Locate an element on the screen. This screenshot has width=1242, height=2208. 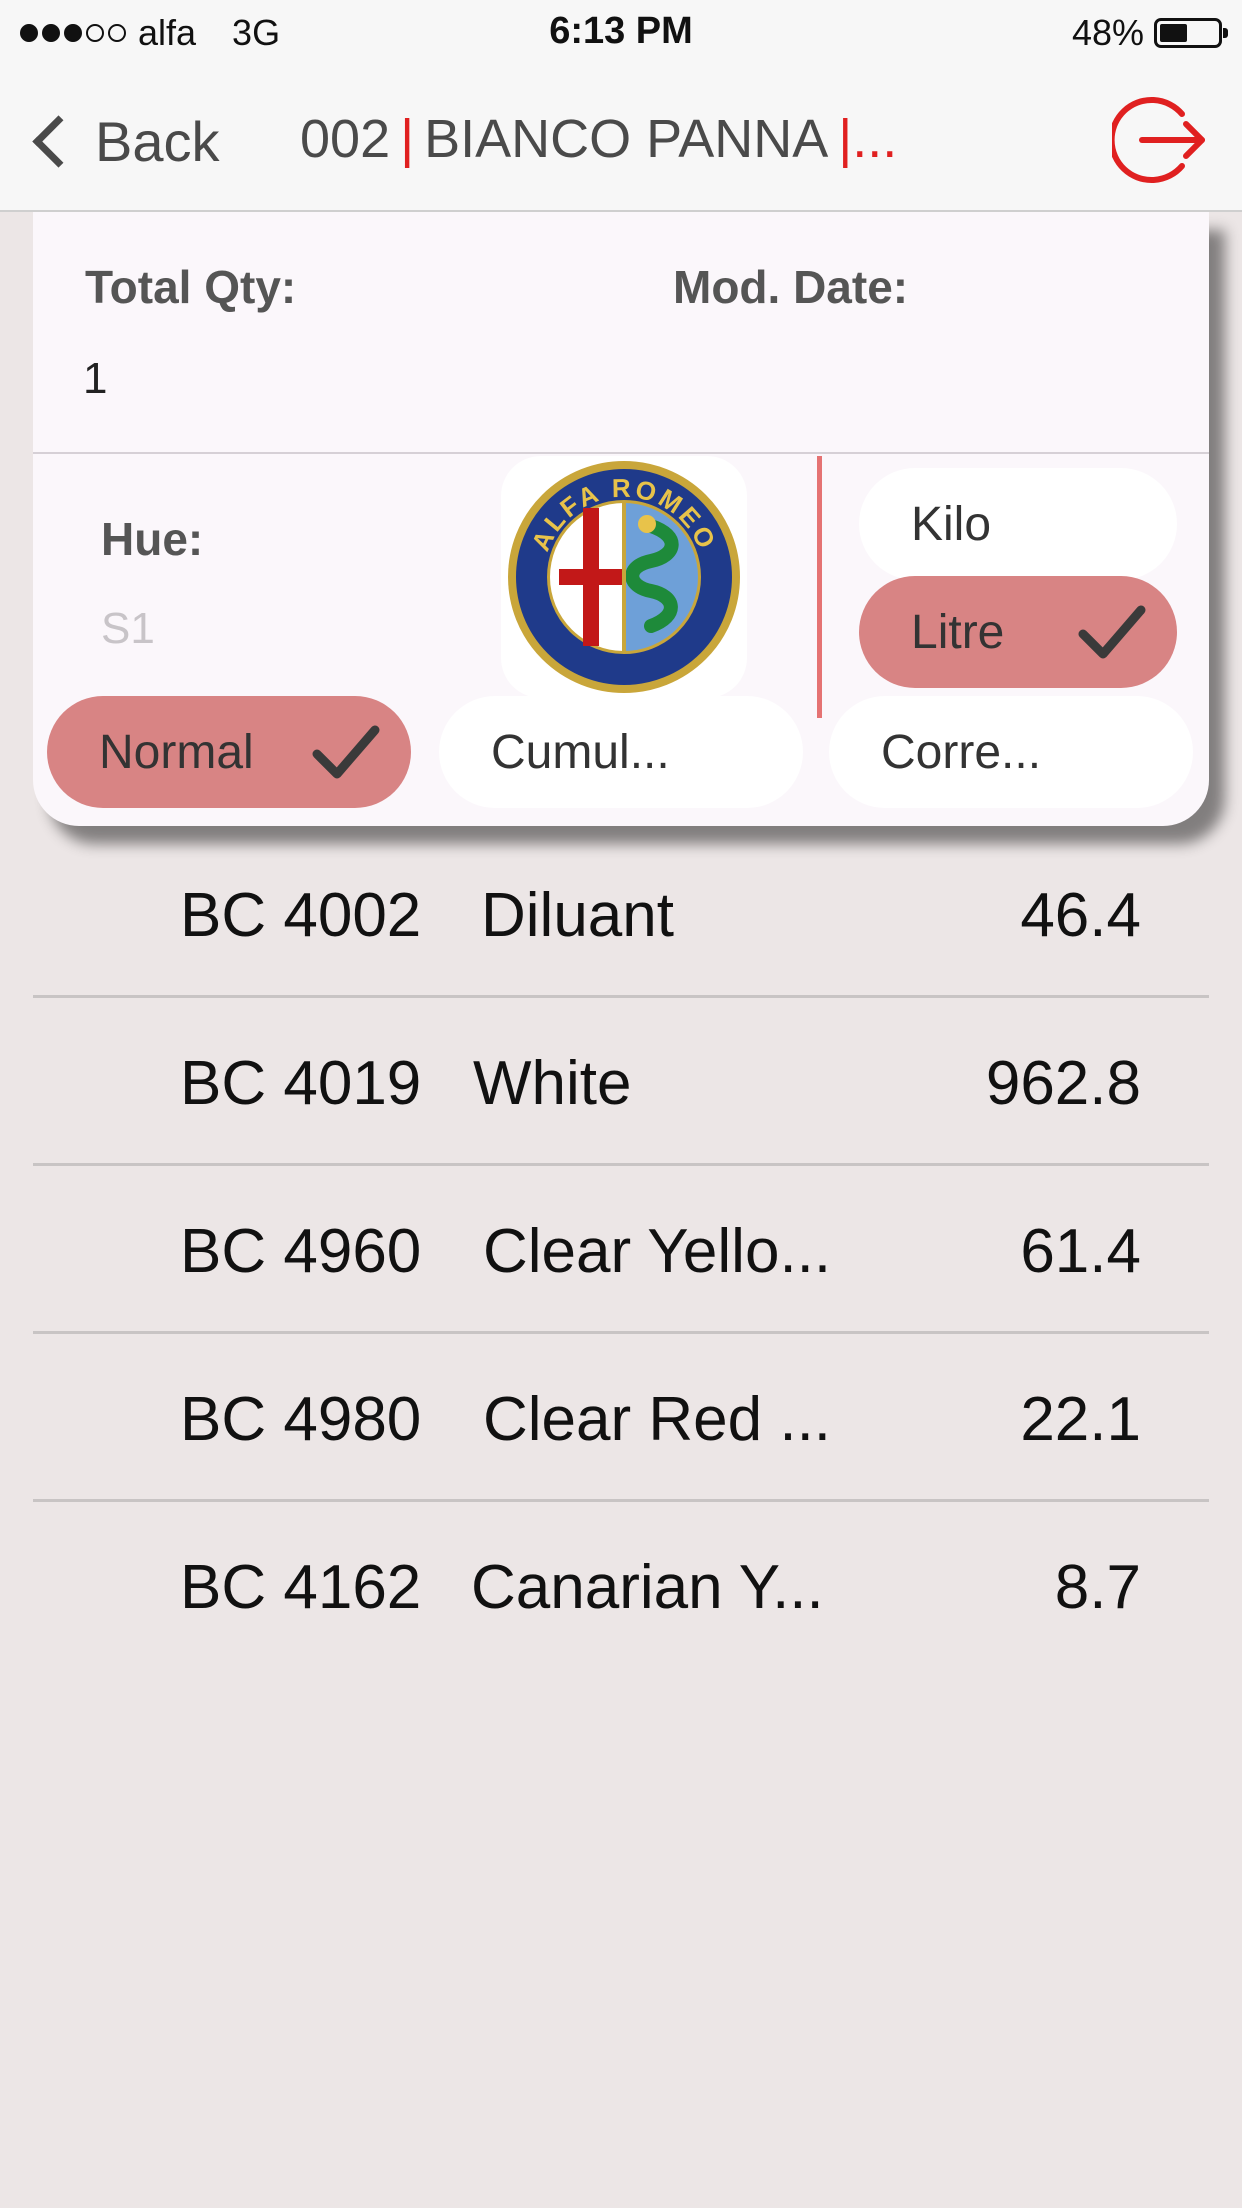
hue-value: S1 is located at coordinates (128, 628).